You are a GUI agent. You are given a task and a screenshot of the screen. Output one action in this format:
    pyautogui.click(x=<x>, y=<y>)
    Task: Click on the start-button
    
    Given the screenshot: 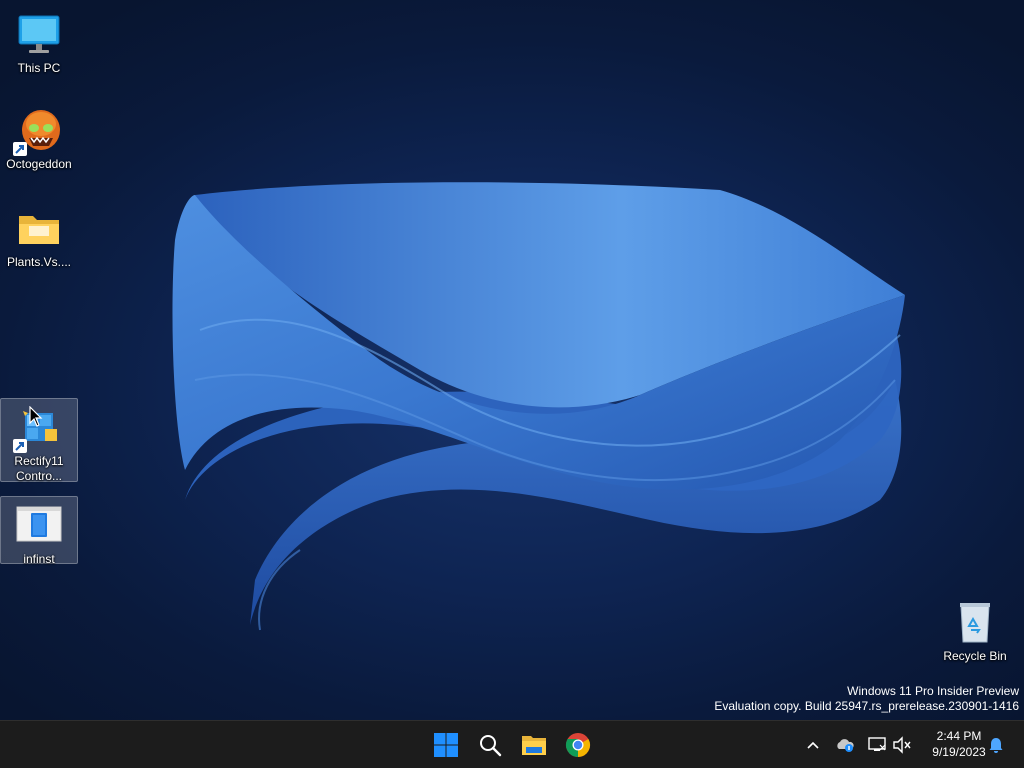 What is the action you would take?
    pyautogui.click(x=446, y=745)
    